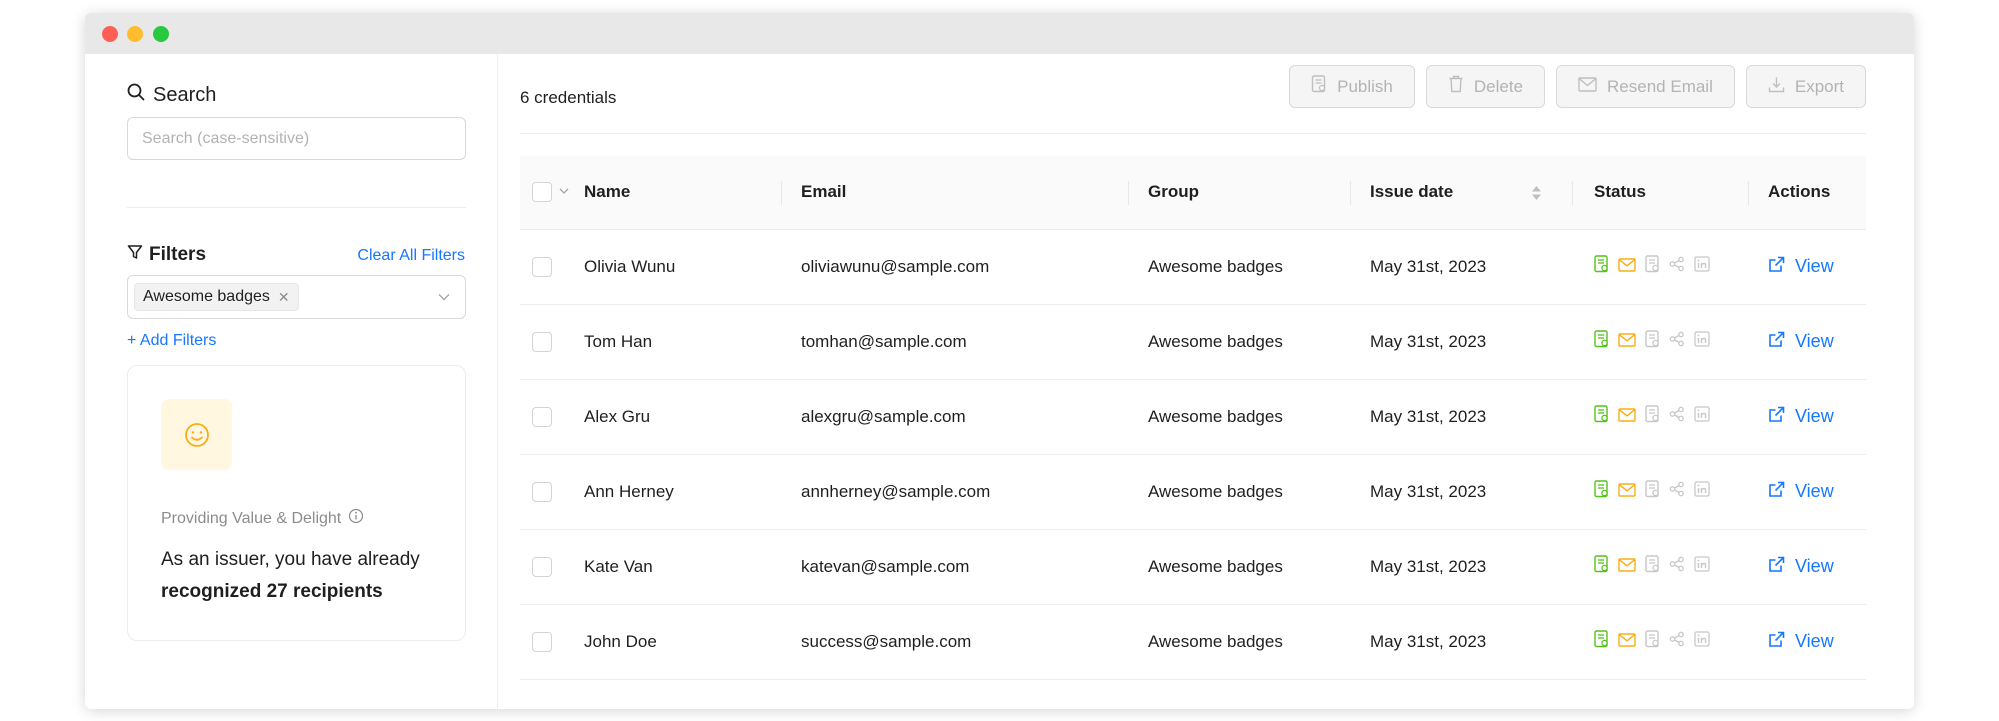 This screenshot has width=1999, height=721. What do you see at coordinates (682, 267) in the screenshot?
I see `cell-name: Olivia Wunu` at bounding box center [682, 267].